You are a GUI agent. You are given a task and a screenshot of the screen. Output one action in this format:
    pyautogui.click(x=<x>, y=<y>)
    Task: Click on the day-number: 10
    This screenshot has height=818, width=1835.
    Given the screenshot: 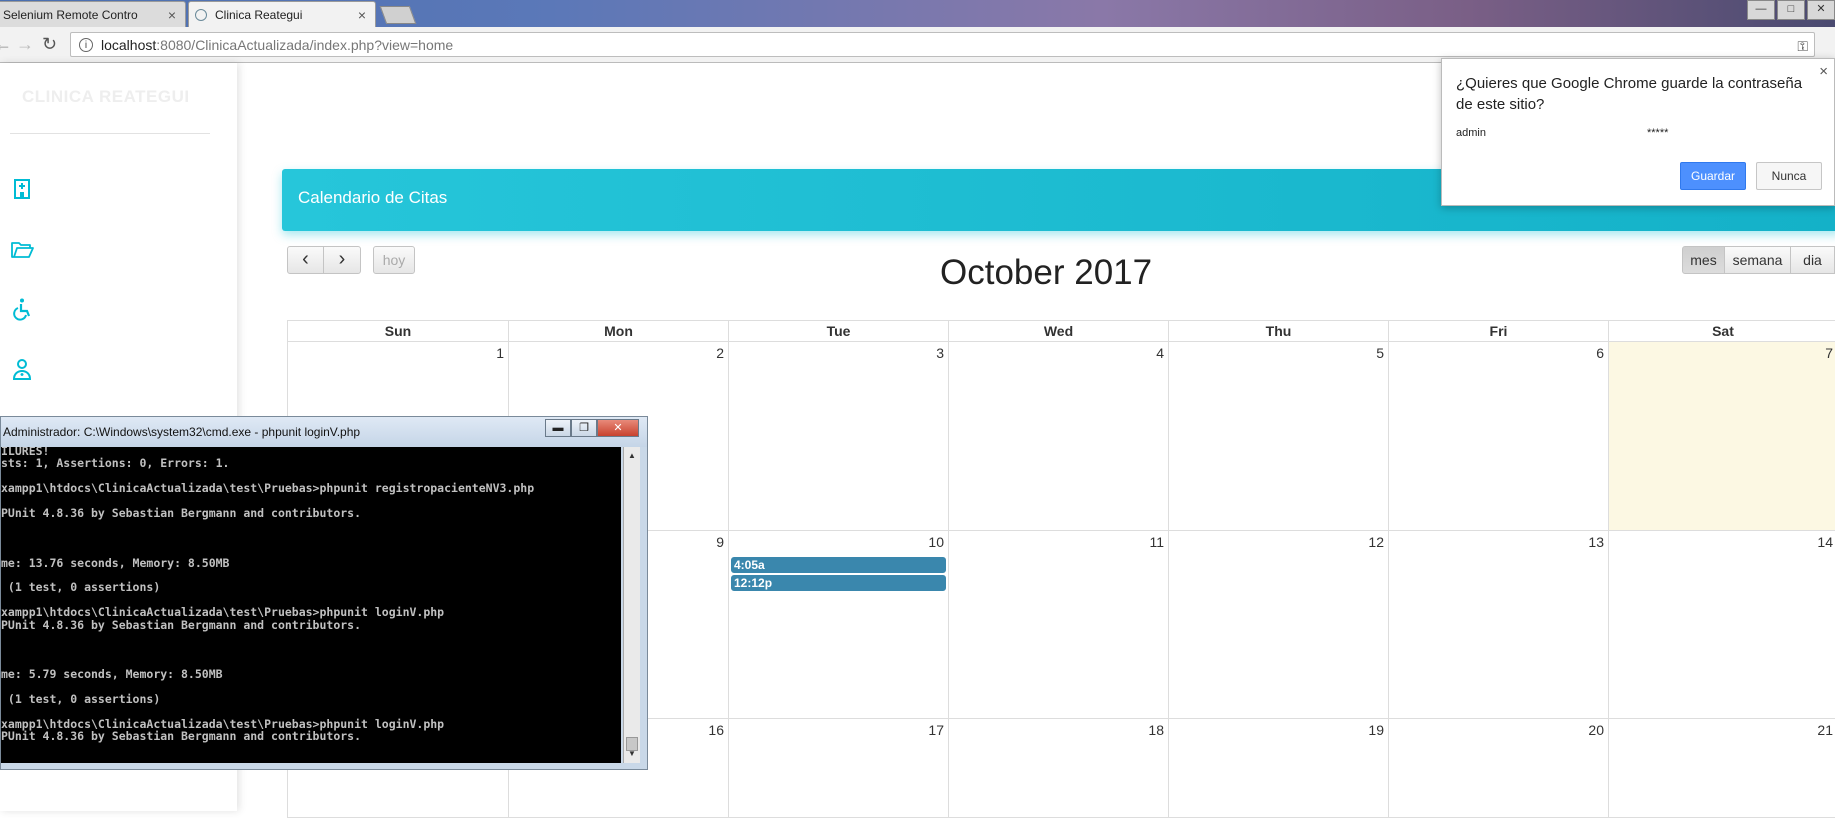 What is the action you would take?
    pyautogui.click(x=936, y=542)
    